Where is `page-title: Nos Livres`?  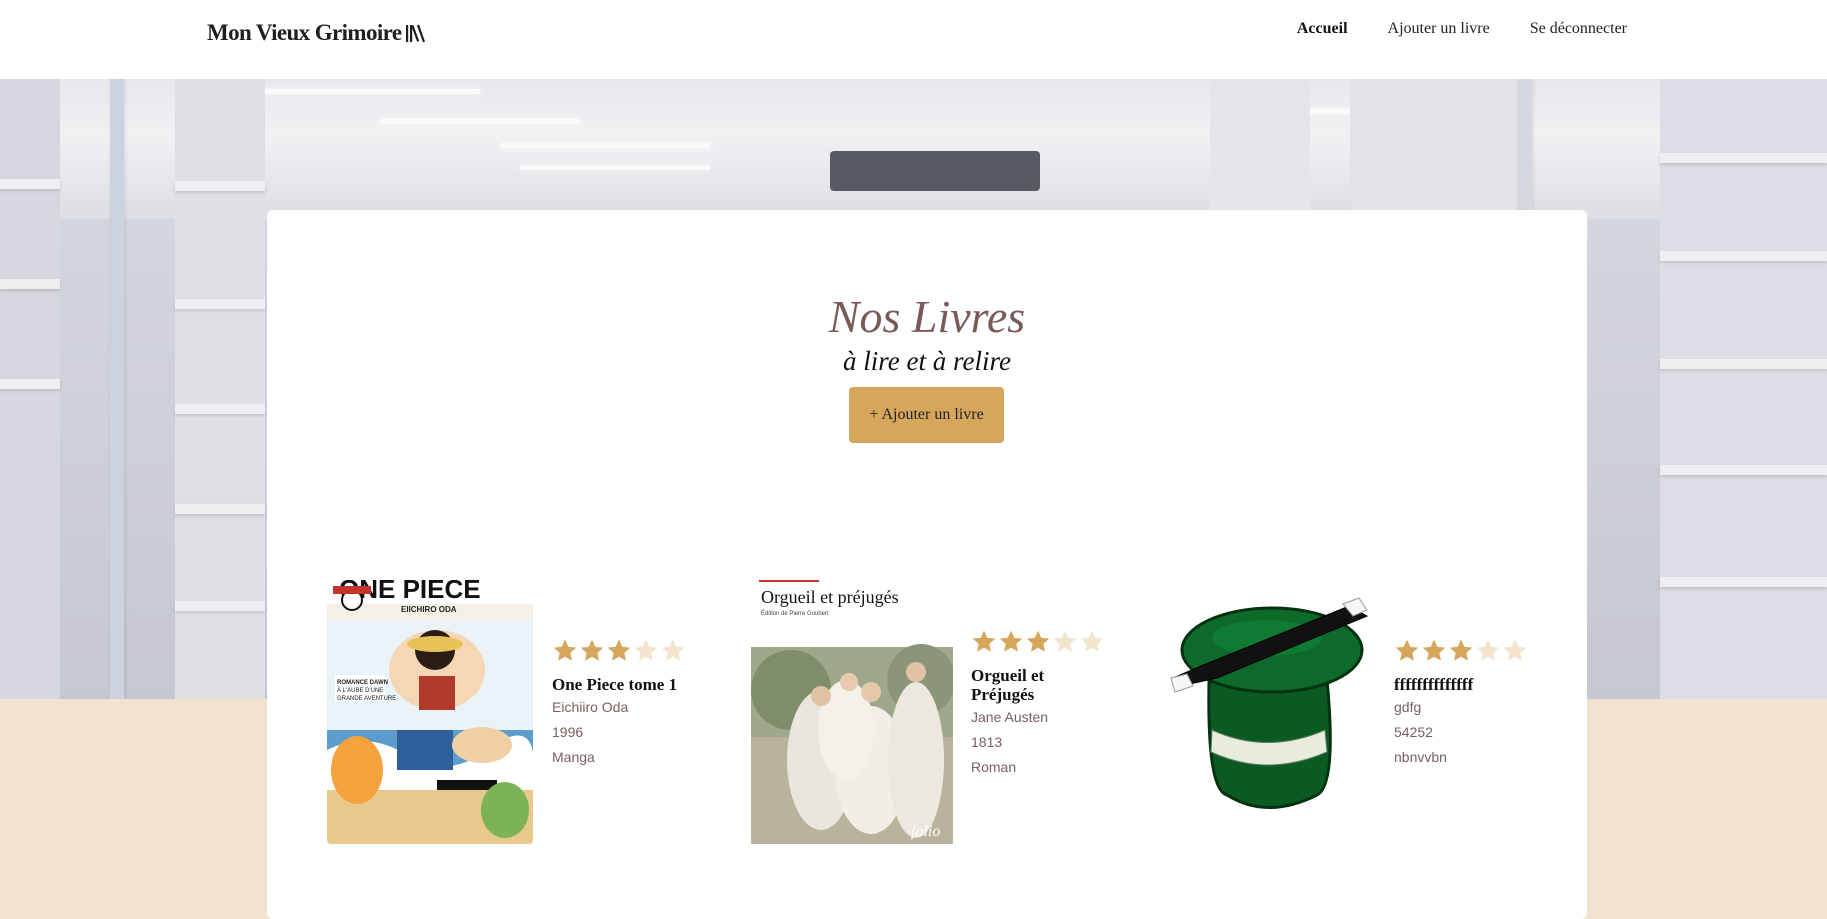
page-title: Nos Livres is located at coordinates (927, 316).